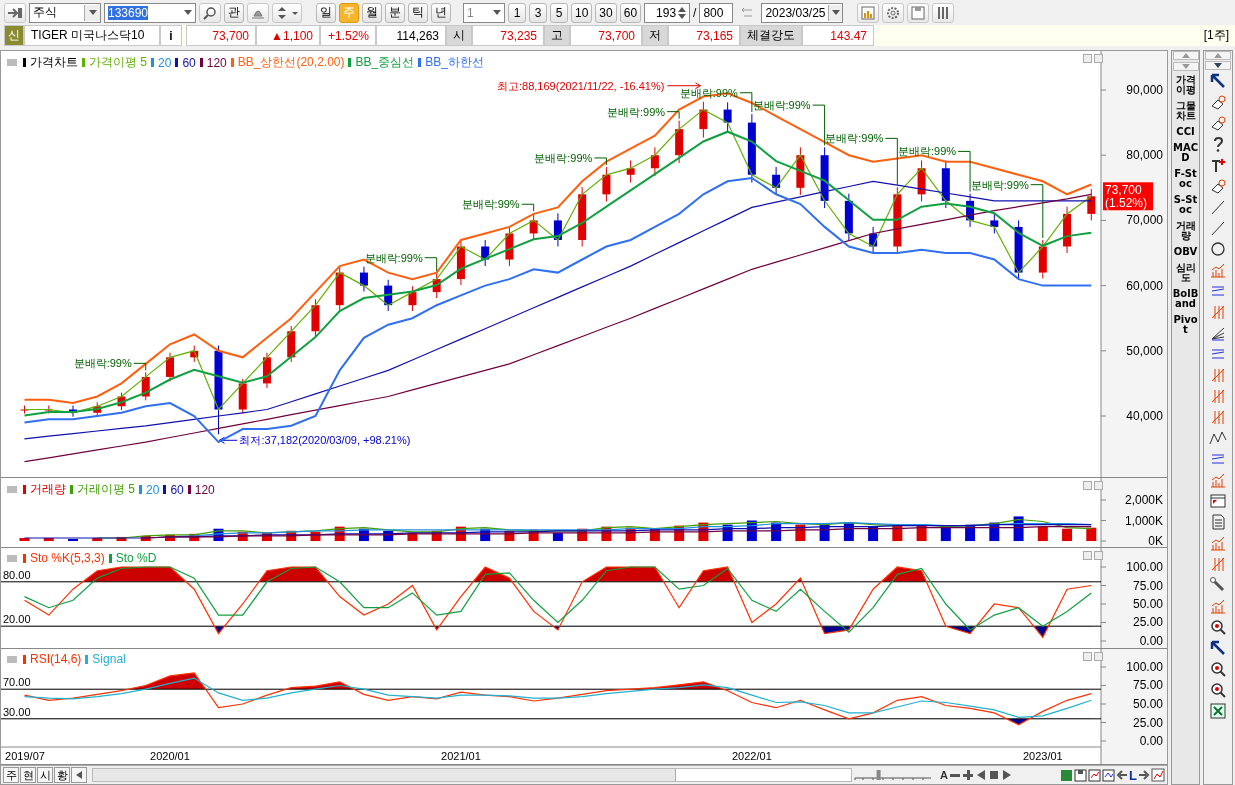 This screenshot has width=1235, height=785. Describe the element at coordinates (25, 756) in the screenshot. I see `axis-label: 2019/07` at that location.